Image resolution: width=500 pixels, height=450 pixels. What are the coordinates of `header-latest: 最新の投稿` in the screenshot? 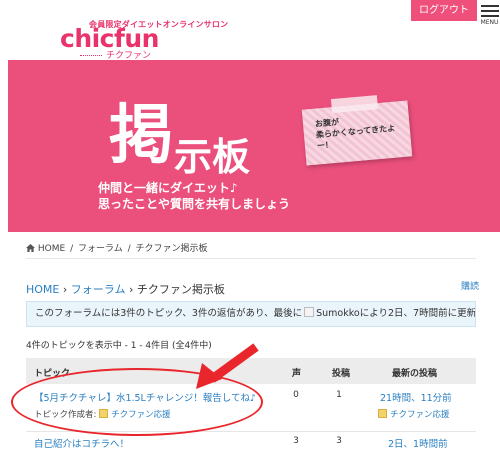 It's located at (415, 374).